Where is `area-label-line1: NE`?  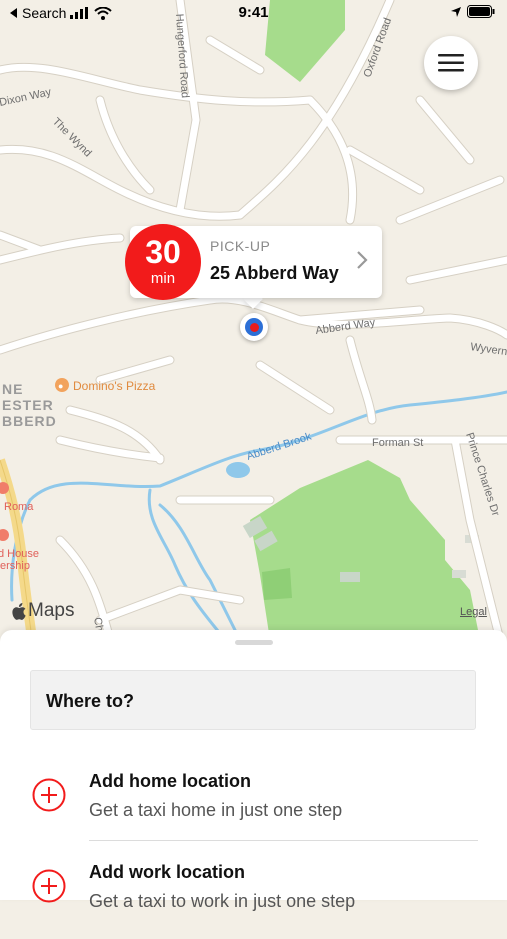
area-label-line1: NE is located at coordinates (12, 389).